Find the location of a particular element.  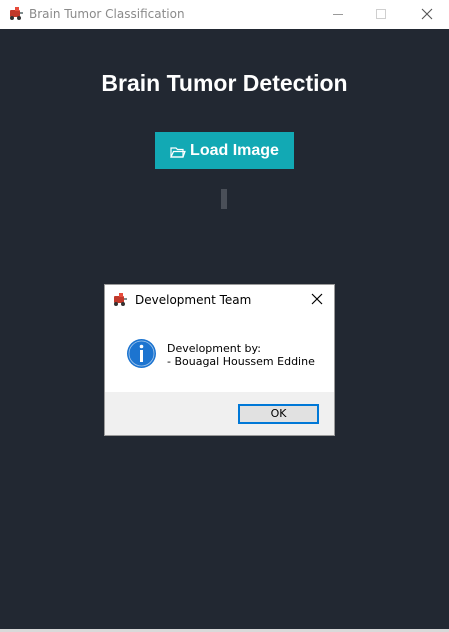

window-titlebar: Brain Tumor Classification is located at coordinates (224, 14).